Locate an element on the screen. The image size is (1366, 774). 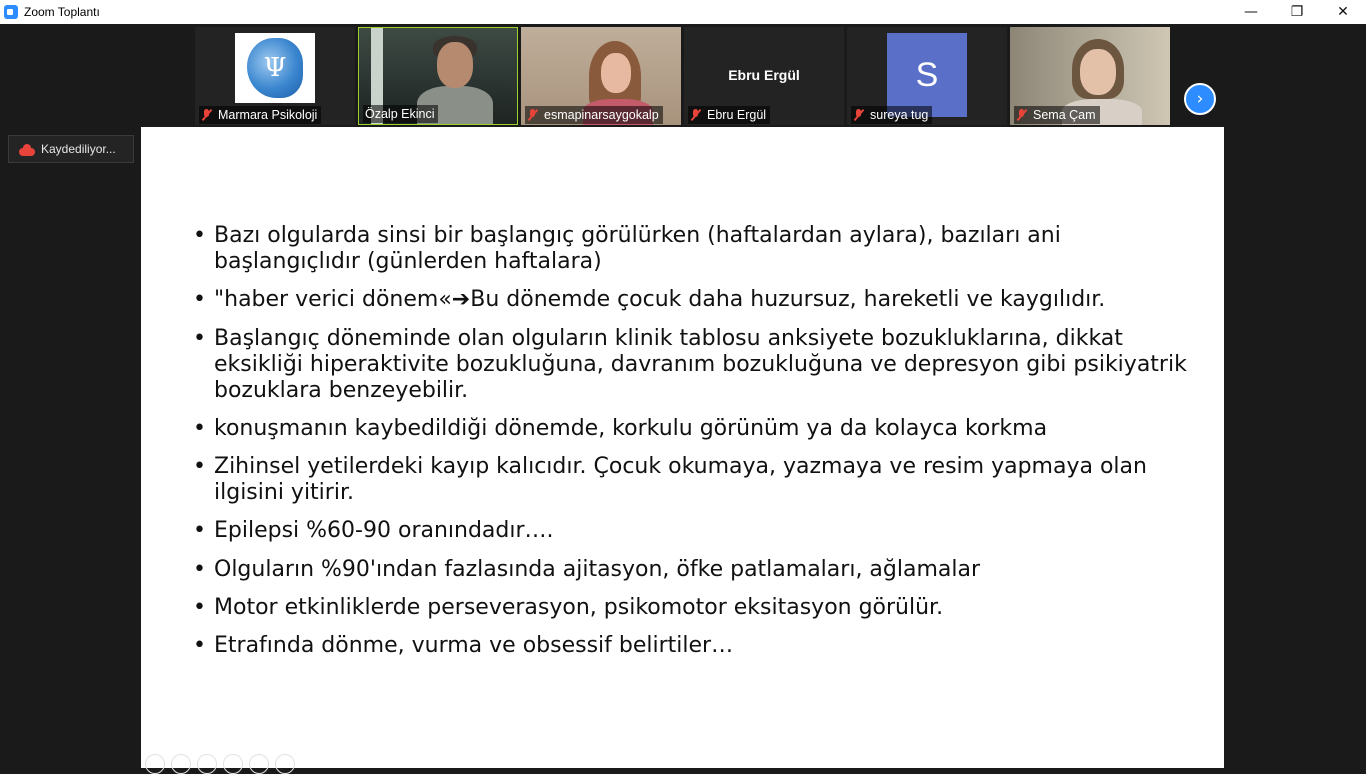
participant-display-name: Ebru Ergül is located at coordinates (764, 75).